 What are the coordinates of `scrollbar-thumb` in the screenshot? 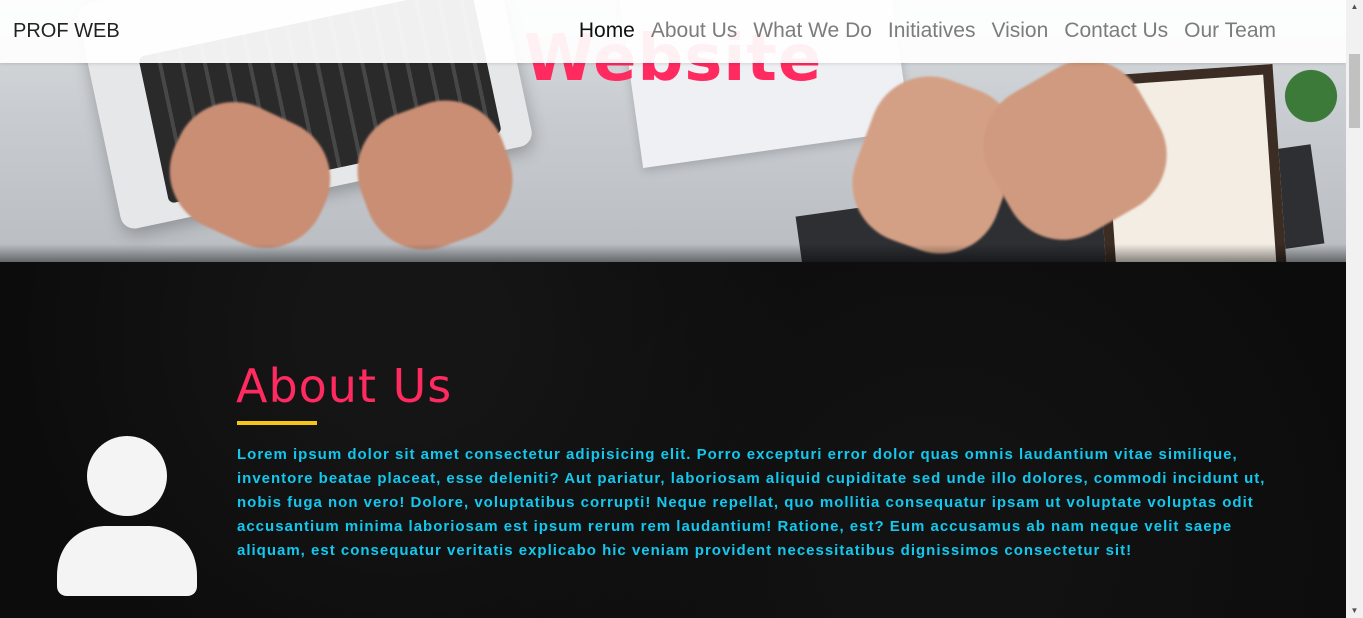 It's located at (1354, 91).